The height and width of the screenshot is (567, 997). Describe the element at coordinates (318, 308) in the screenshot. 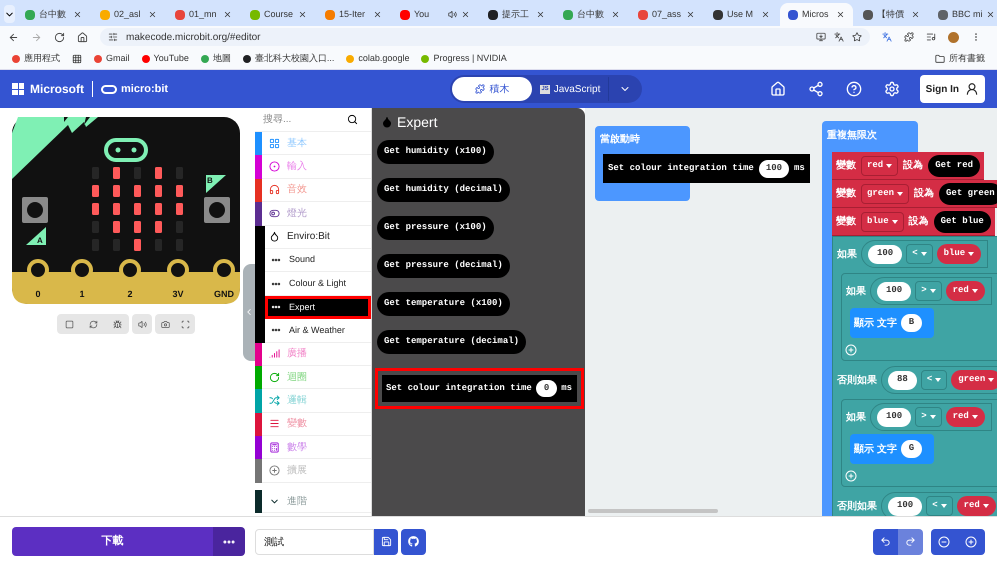

I see `toolbox-subcategory: Expert` at that location.